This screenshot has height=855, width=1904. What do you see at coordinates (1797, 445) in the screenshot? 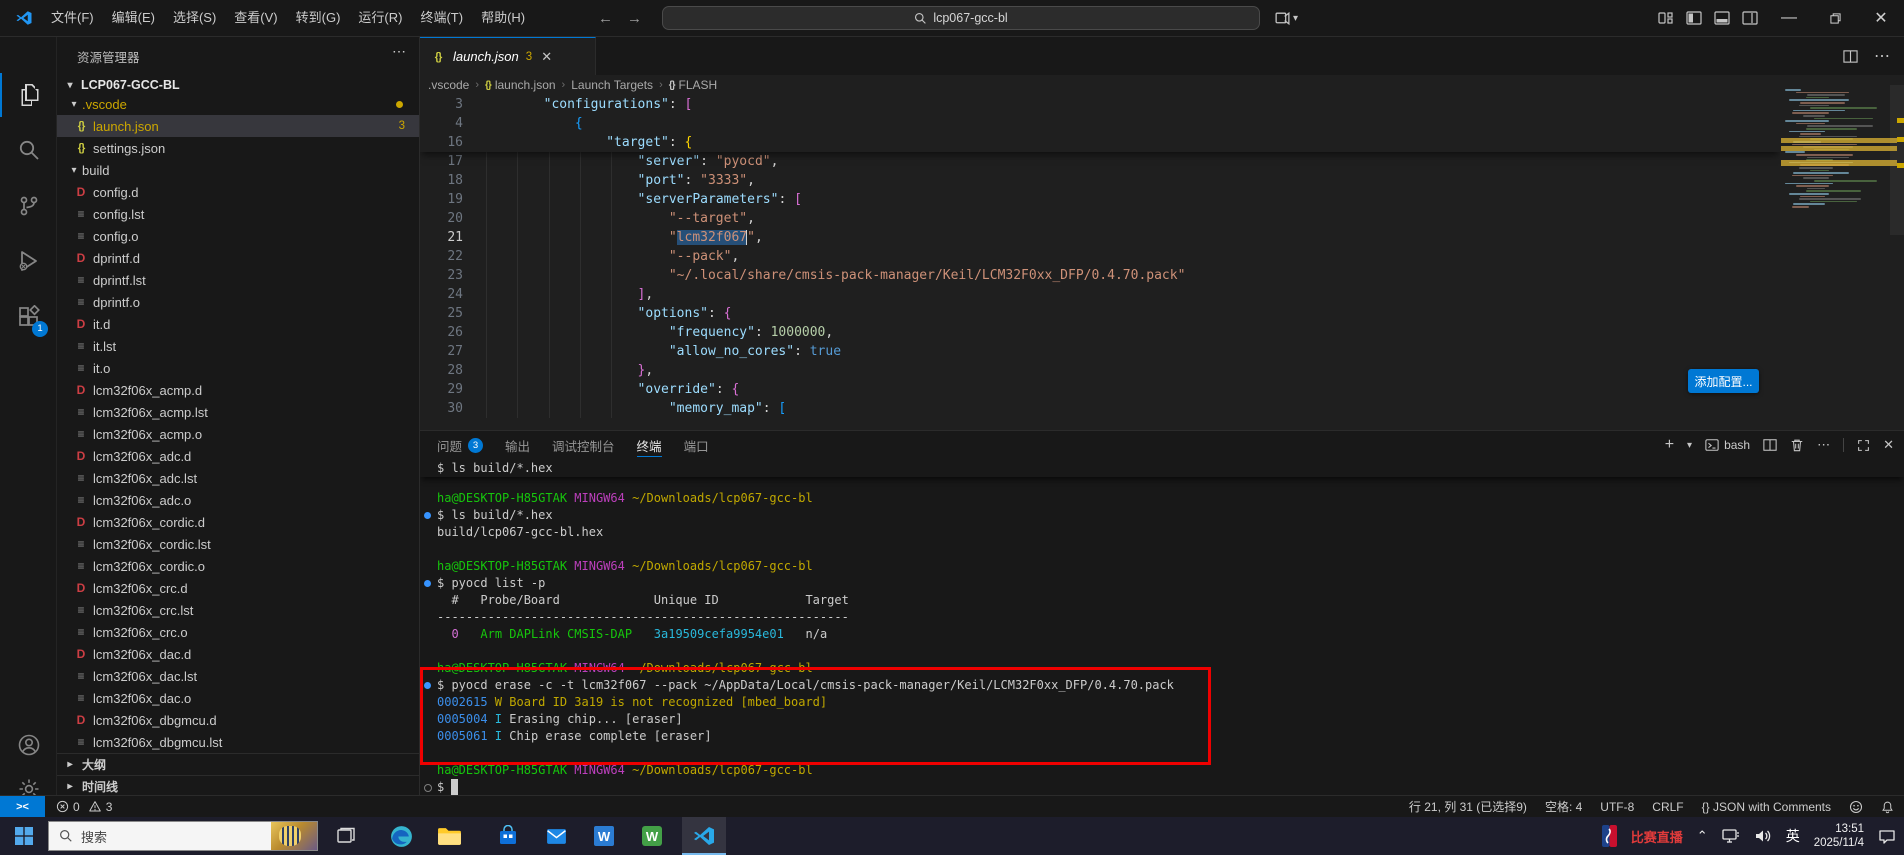
I see `kill-terminal-trash-icon` at bounding box center [1797, 445].